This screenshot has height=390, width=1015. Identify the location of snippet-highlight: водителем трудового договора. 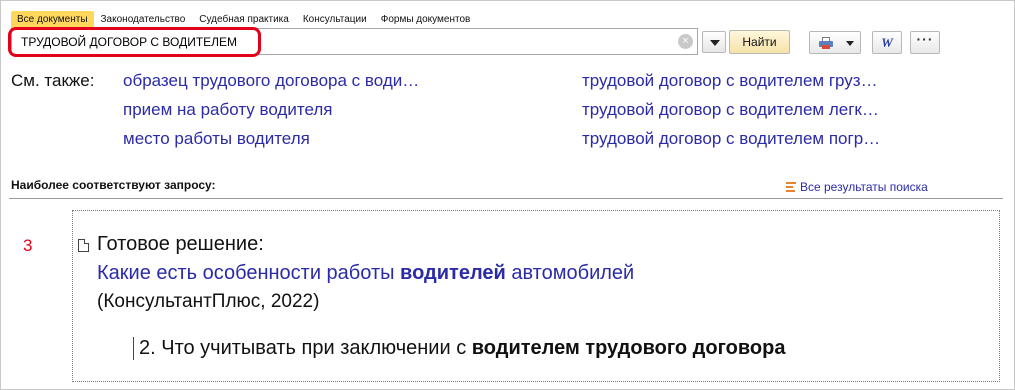
(628, 348).